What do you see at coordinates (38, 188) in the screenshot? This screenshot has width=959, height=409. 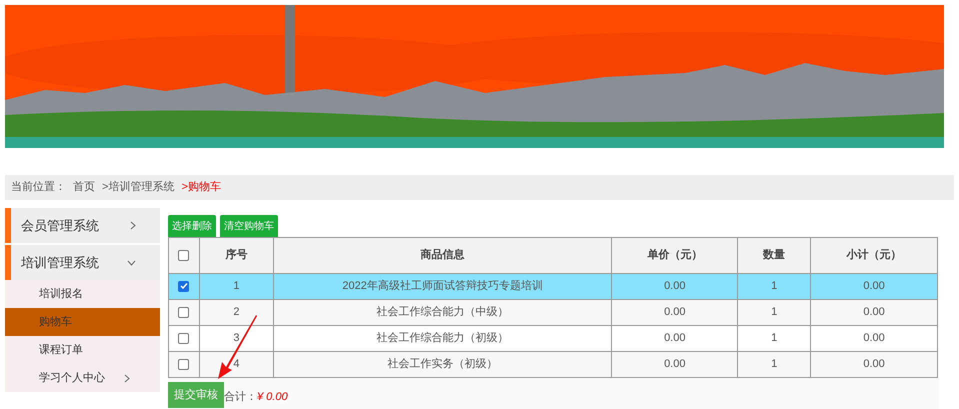 I see `breadcrumb-label: 当前位置：` at bounding box center [38, 188].